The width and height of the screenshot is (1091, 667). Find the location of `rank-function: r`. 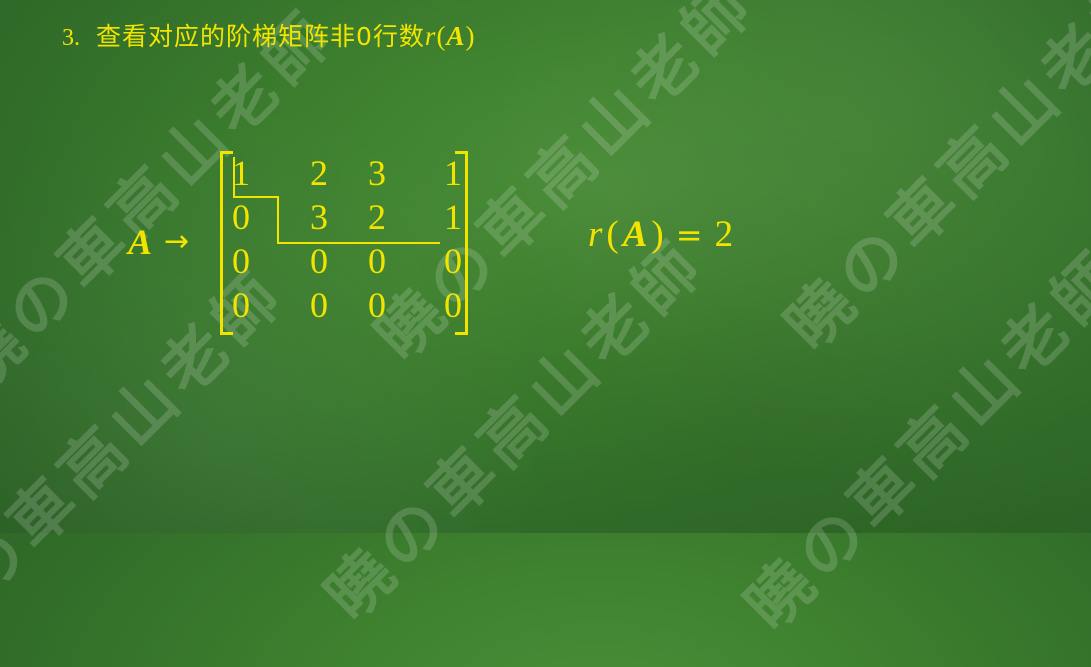

rank-function: r is located at coordinates (595, 234).